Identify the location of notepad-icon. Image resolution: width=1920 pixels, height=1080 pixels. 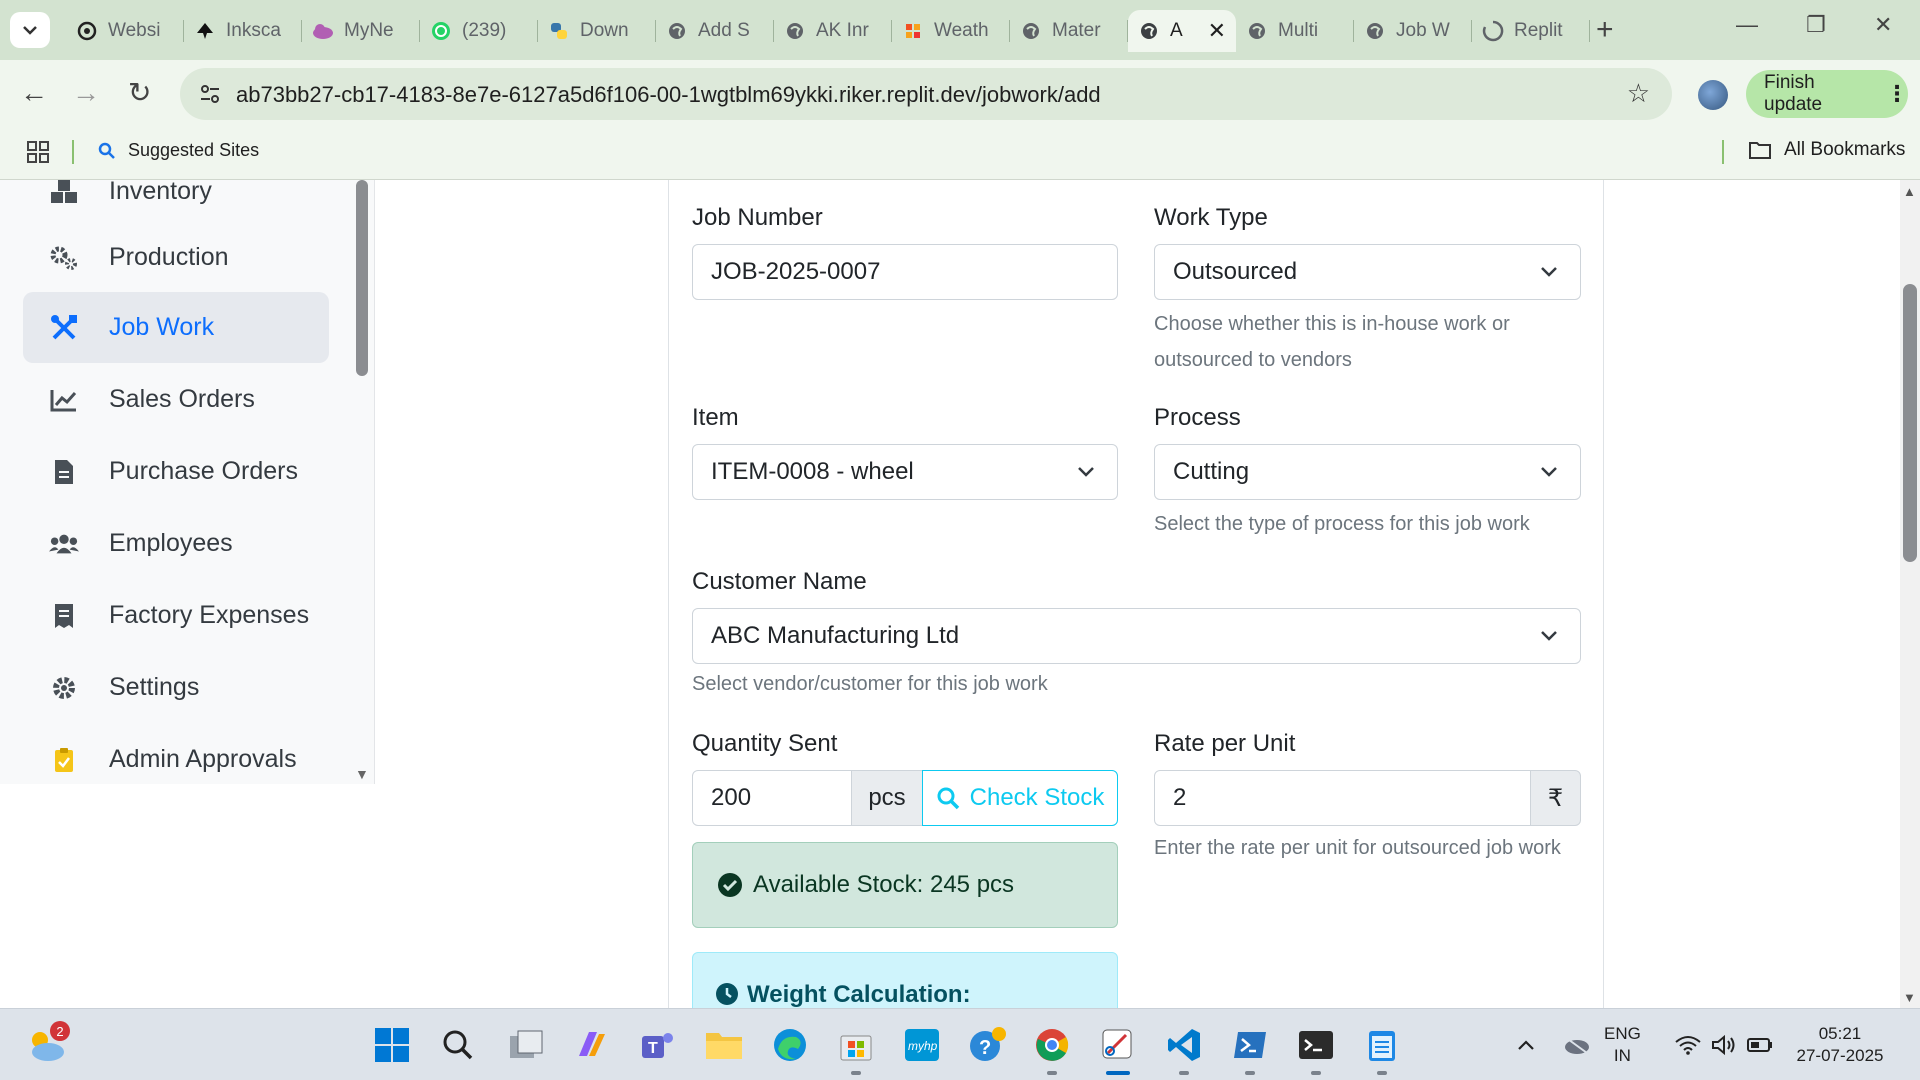
(1382, 1045).